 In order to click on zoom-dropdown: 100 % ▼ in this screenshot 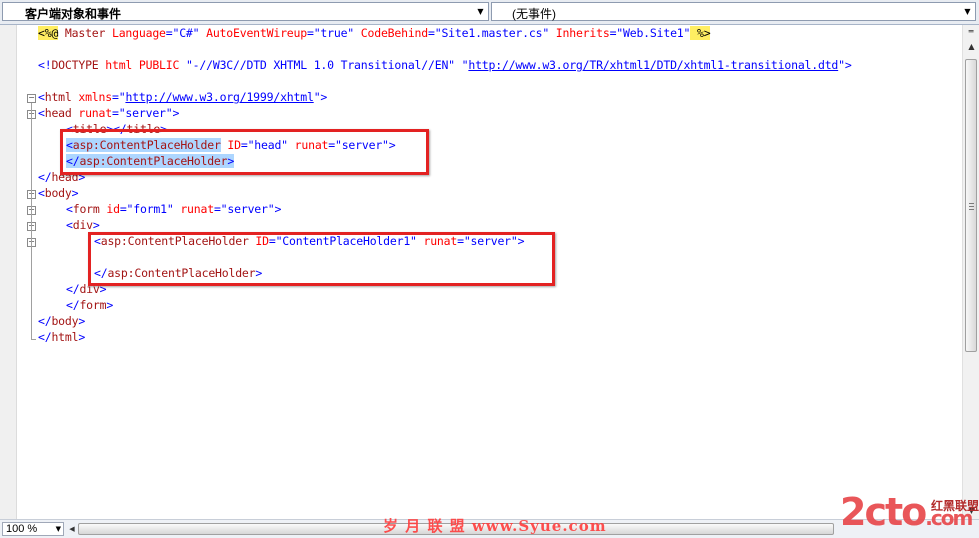, I will do `click(33, 529)`.